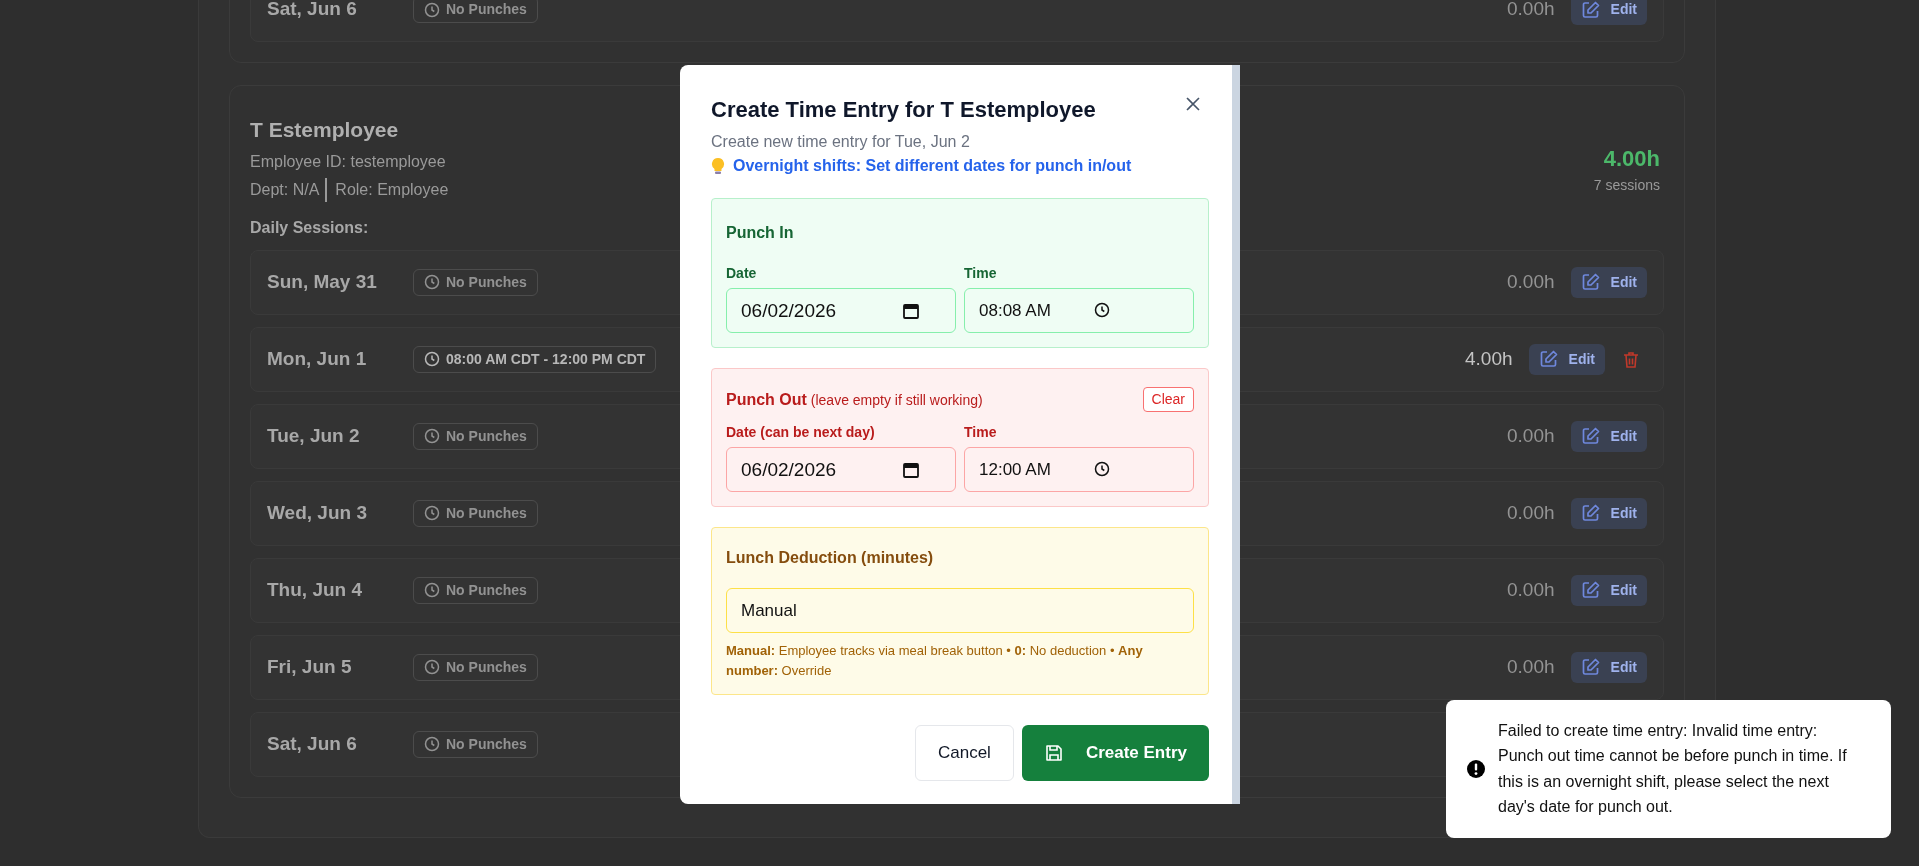 The image size is (1919, 866). I want to click on save-icon, so click(1053, 753).